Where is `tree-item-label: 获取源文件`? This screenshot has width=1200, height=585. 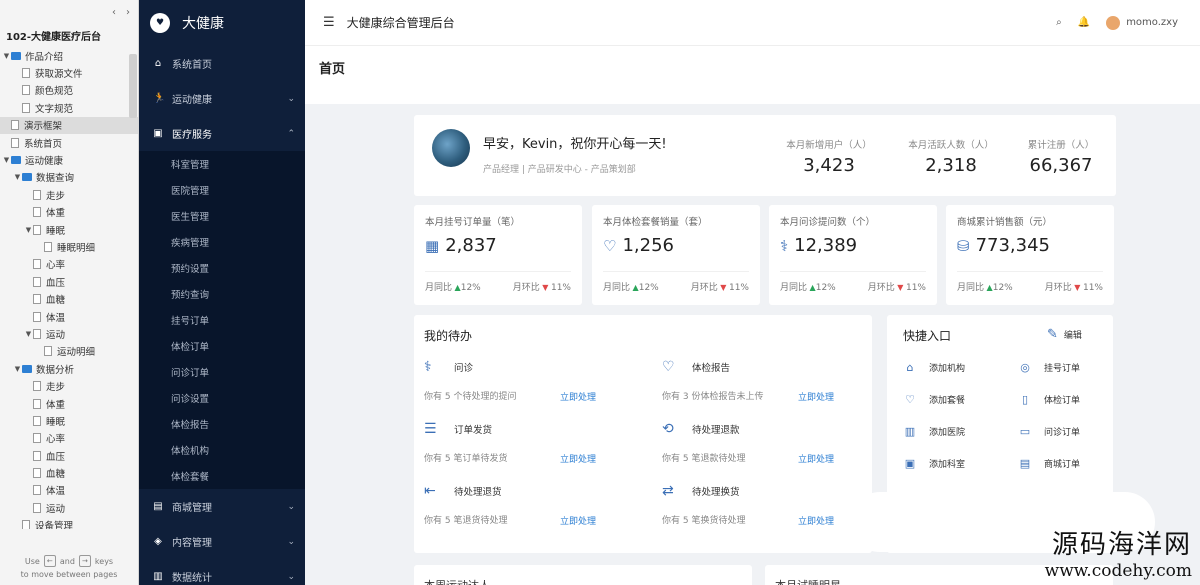
tree-item-label: 获取源文件 is located at coordinates (59, 75).